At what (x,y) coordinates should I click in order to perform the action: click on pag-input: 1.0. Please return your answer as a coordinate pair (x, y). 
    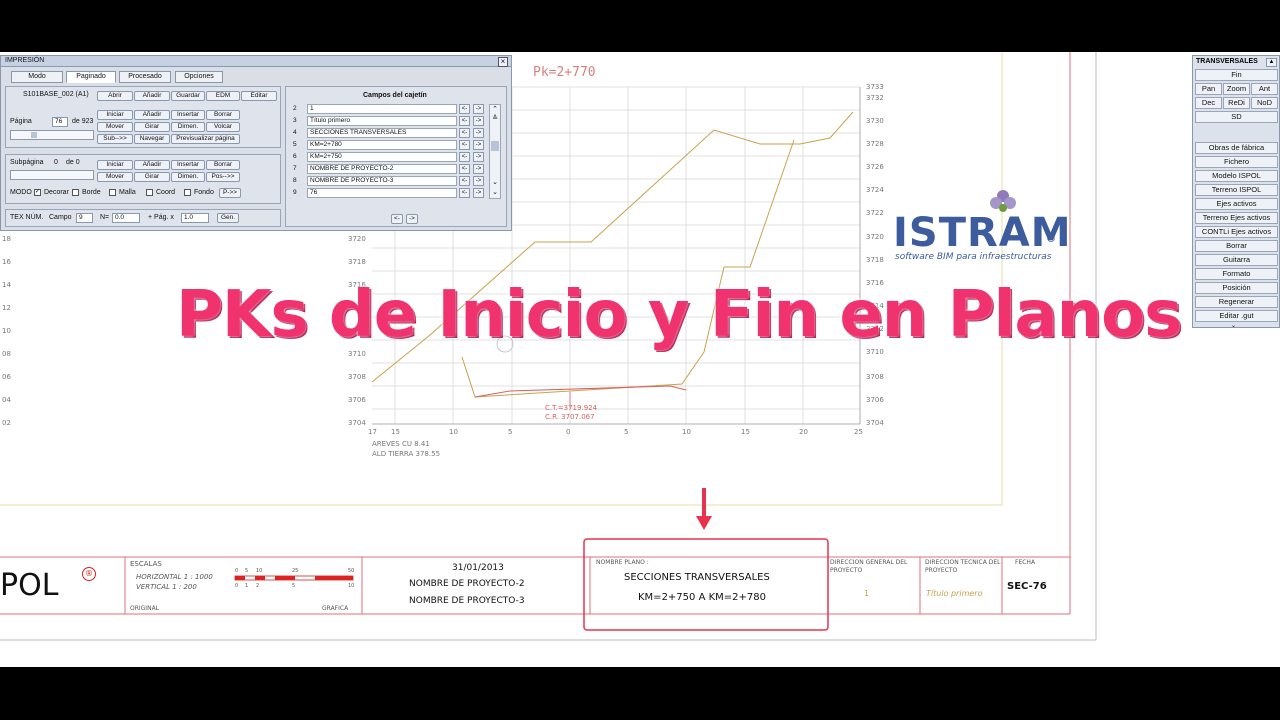
    Looking at the image, I should click on (195, 218).